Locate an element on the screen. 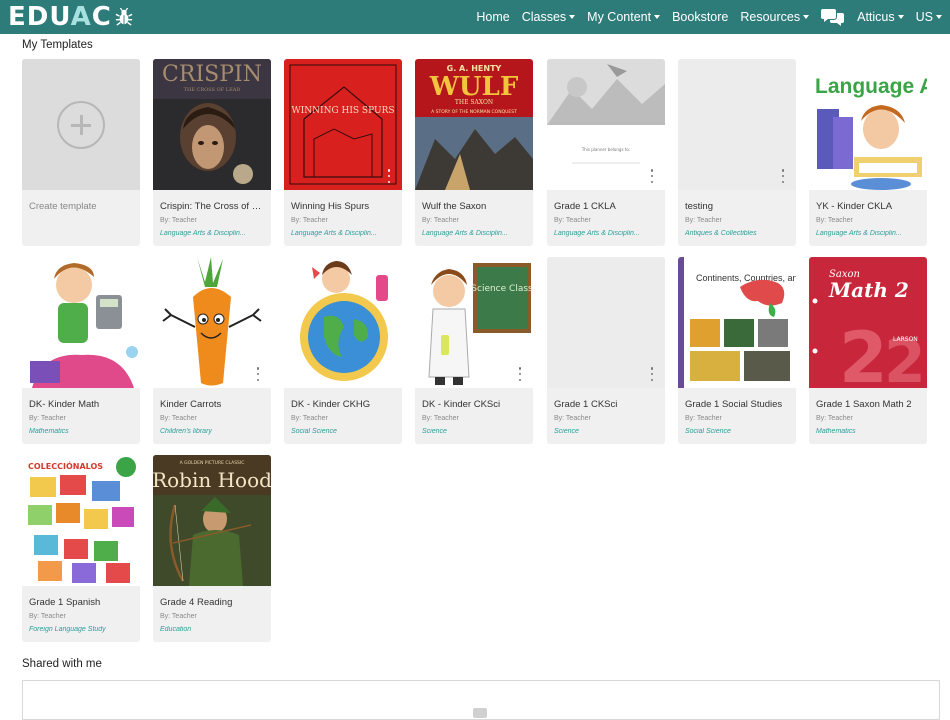  cover-image: This planner belongs to: is located at coordinates (606, 124).